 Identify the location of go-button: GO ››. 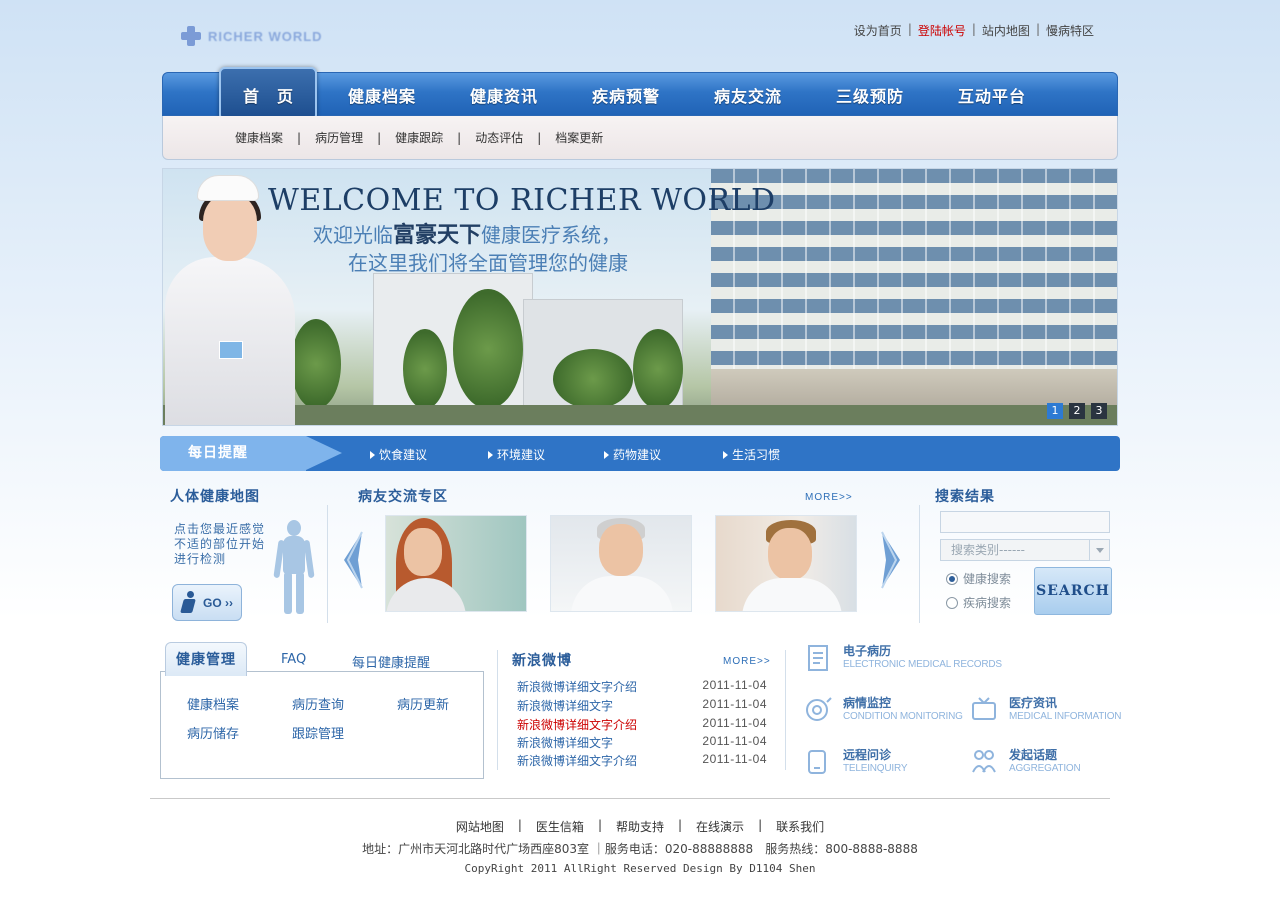
(207, 602).